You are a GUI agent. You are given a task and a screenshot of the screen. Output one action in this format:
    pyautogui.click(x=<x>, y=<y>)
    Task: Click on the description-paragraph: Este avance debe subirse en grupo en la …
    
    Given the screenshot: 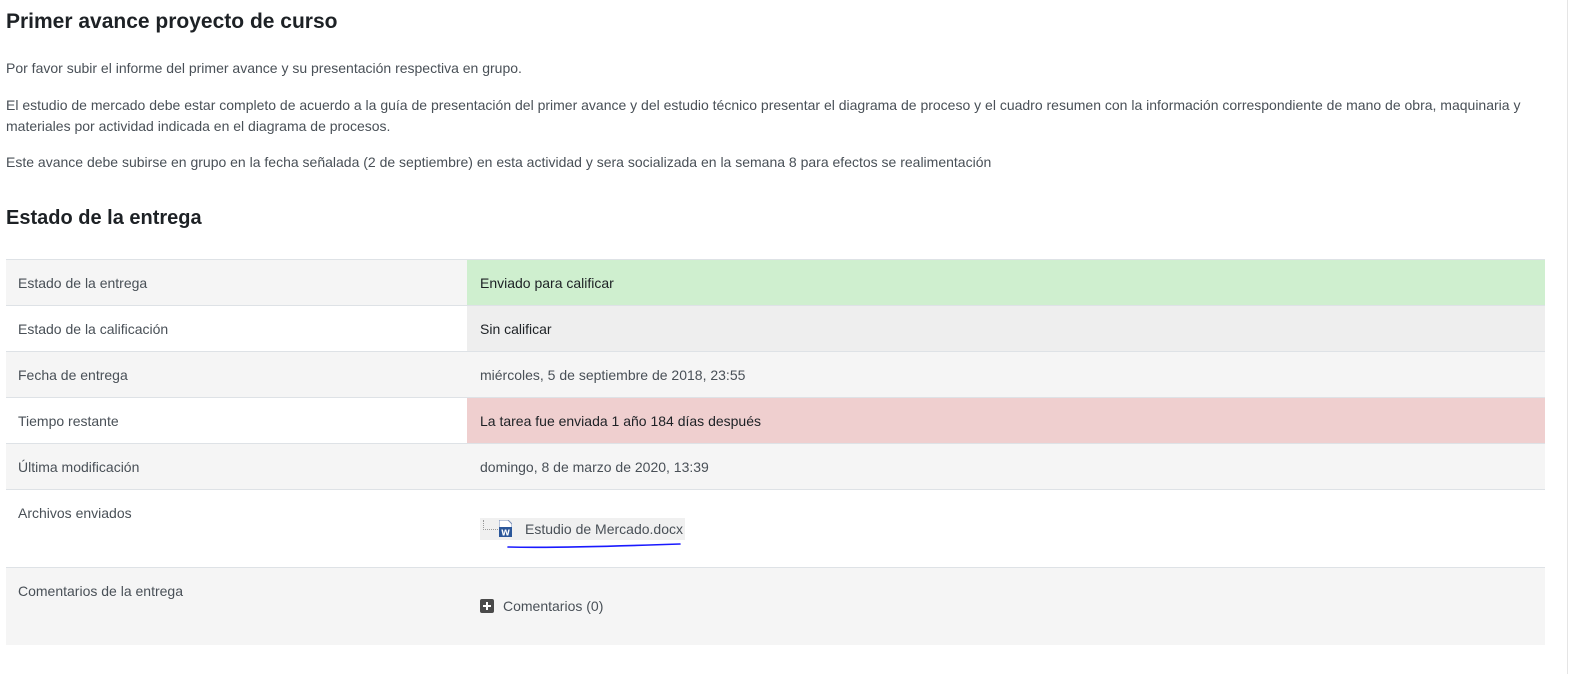 What is the action you would take?
    pyautogui.click(x=499, y=162)
    